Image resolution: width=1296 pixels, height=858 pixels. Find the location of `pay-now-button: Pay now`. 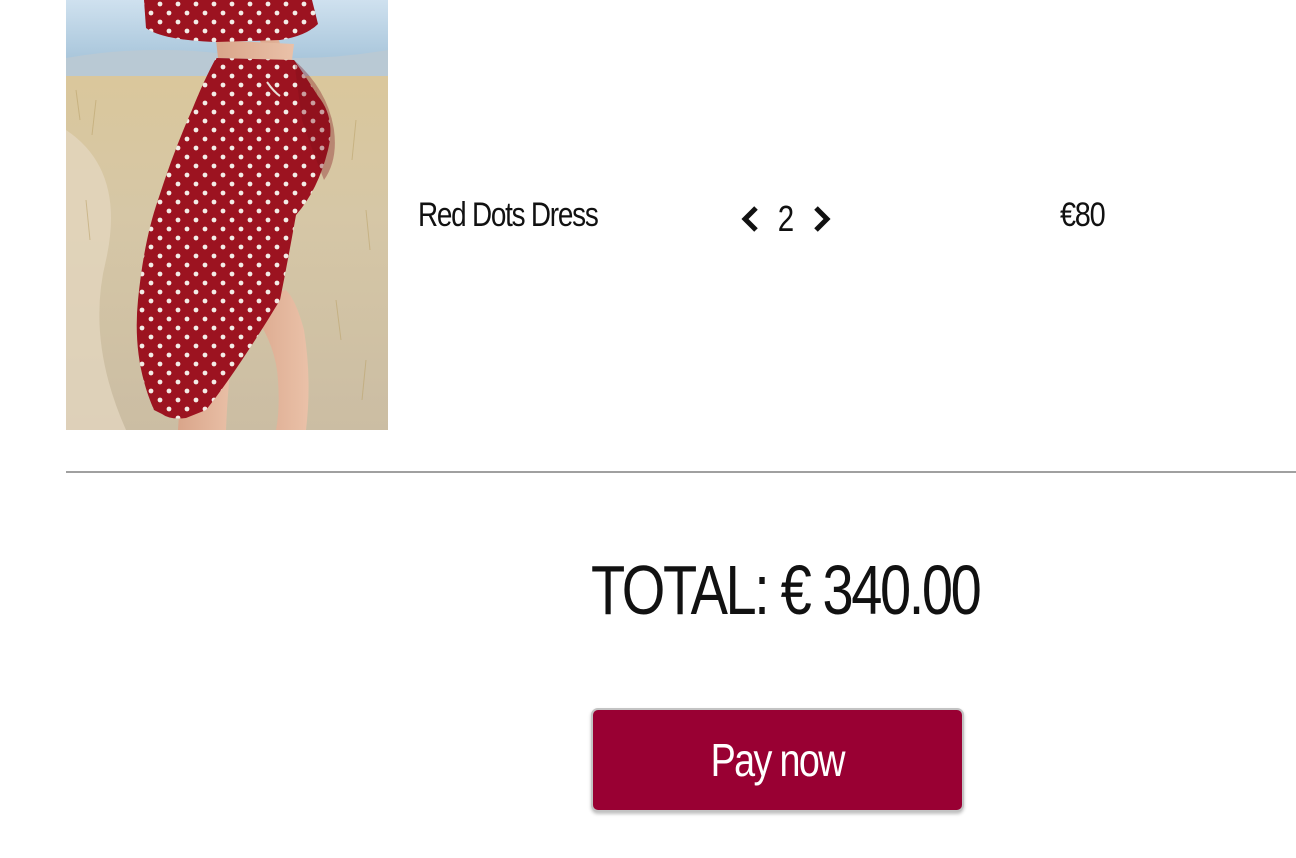

pay-now-button: Pay now is located at coordinates (777, 760).